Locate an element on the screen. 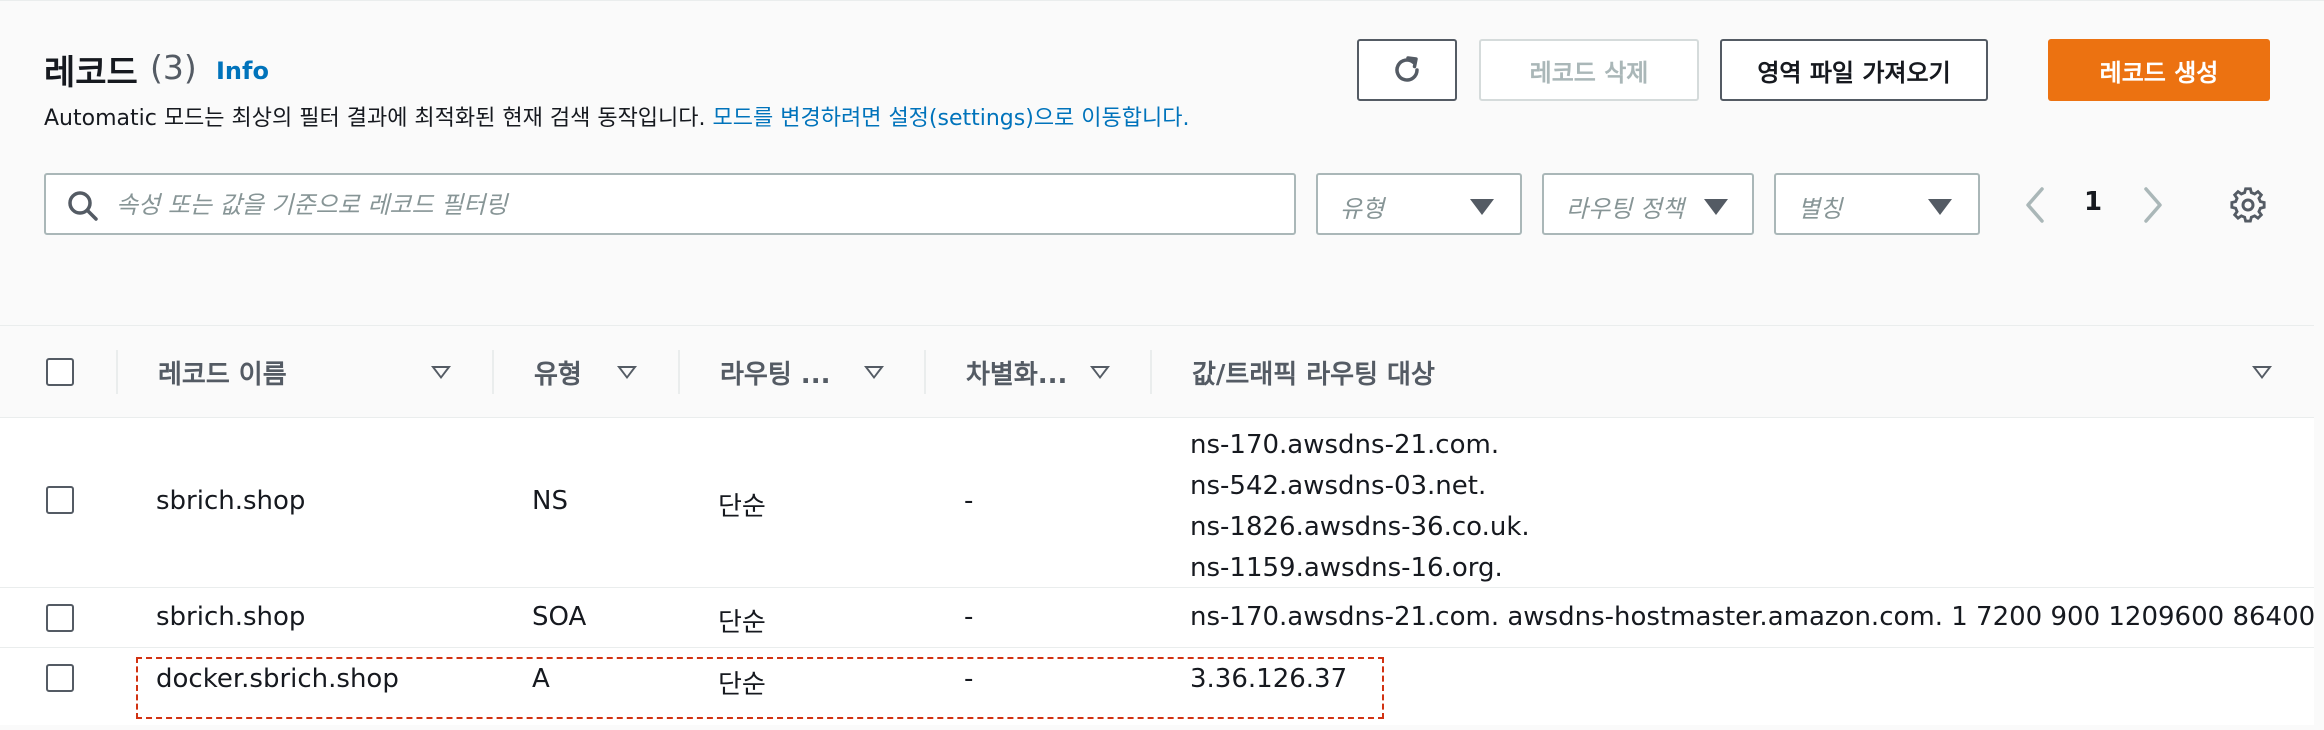  record-value: ns-1826.awsdns-36.co.uk. is located at coordinates (1360, 527).